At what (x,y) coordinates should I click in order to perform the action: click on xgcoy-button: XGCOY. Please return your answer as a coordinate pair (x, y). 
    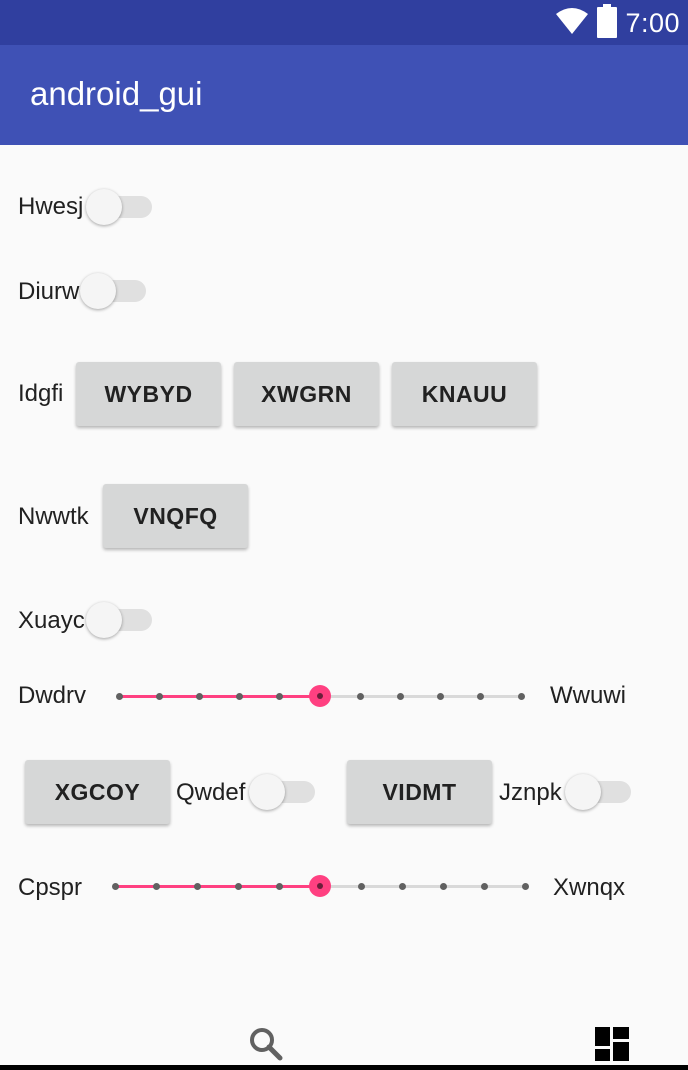
    Looking at the image, I should click on (97, 792).